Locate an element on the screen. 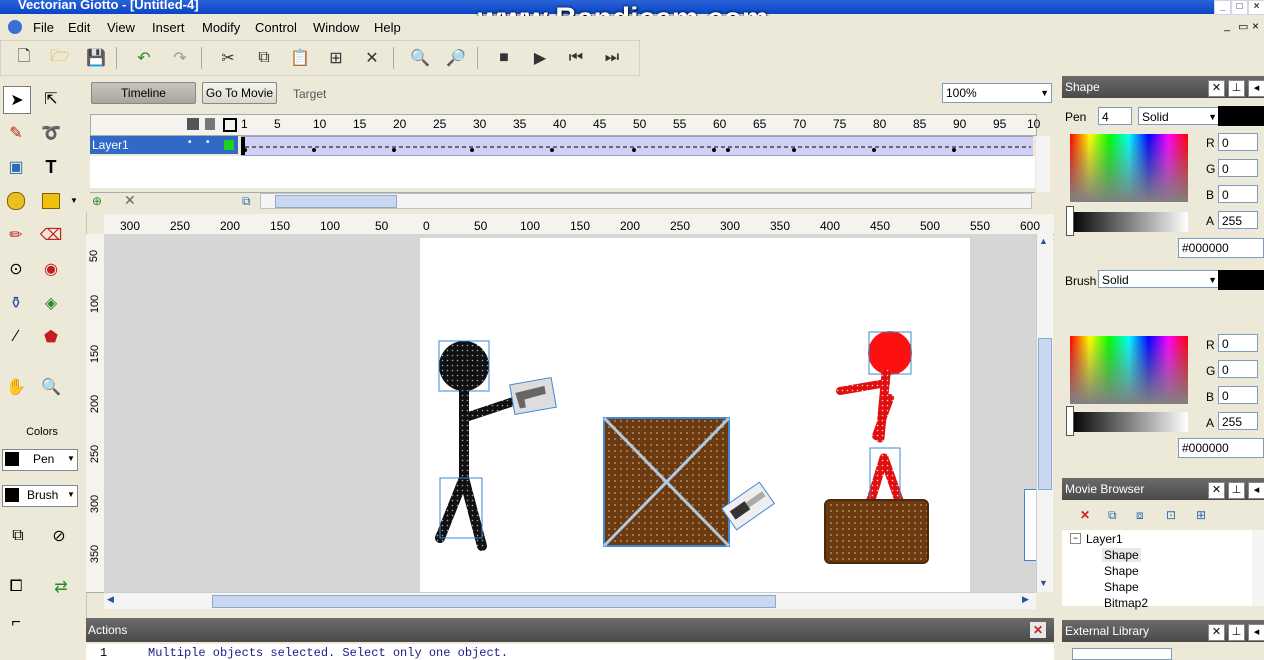  brush-alpha-slider is located at coordinates (1070, 421).